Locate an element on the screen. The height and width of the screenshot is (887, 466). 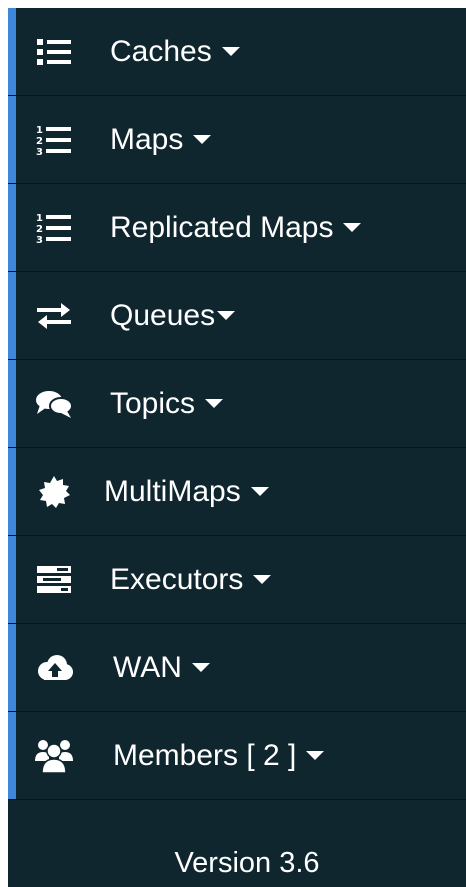
sidebar-item-multimaps: MultiMaps is located at coordinates (237, 492).